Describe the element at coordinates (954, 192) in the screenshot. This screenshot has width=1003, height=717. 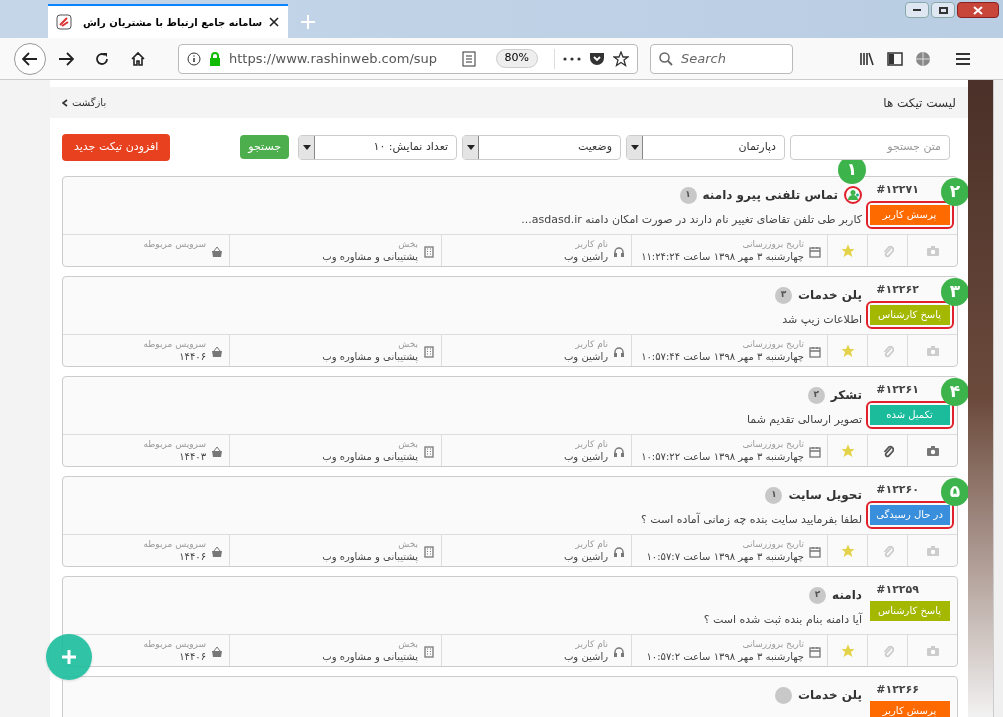
I see `callout-number: ۲` at that location.